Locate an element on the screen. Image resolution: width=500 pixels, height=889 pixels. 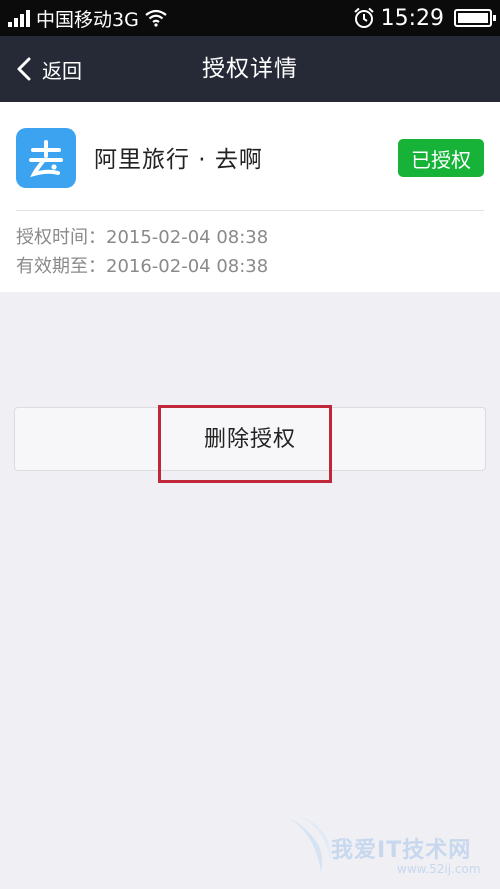
app-name: 阿里旅行 · 去啊 is located at coordinates (178, 160).